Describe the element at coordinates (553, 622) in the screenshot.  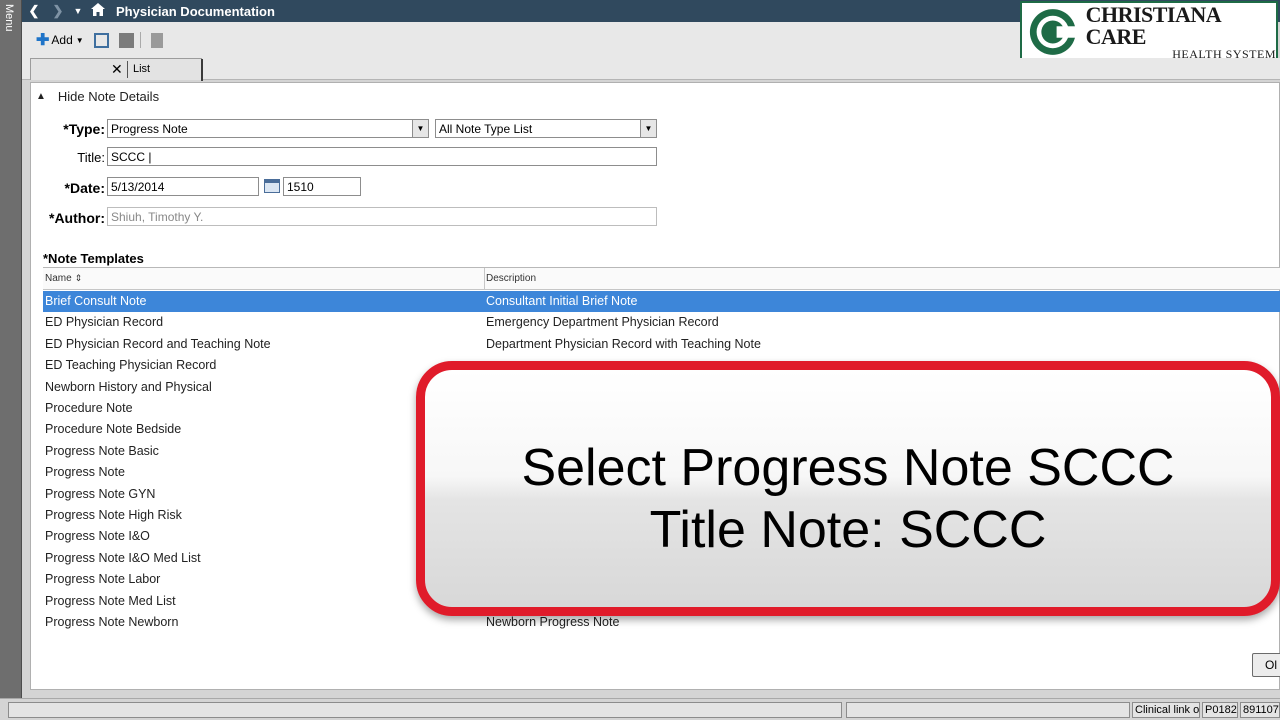
I see `template-description-cell: Newborn Progress Note` at that location.